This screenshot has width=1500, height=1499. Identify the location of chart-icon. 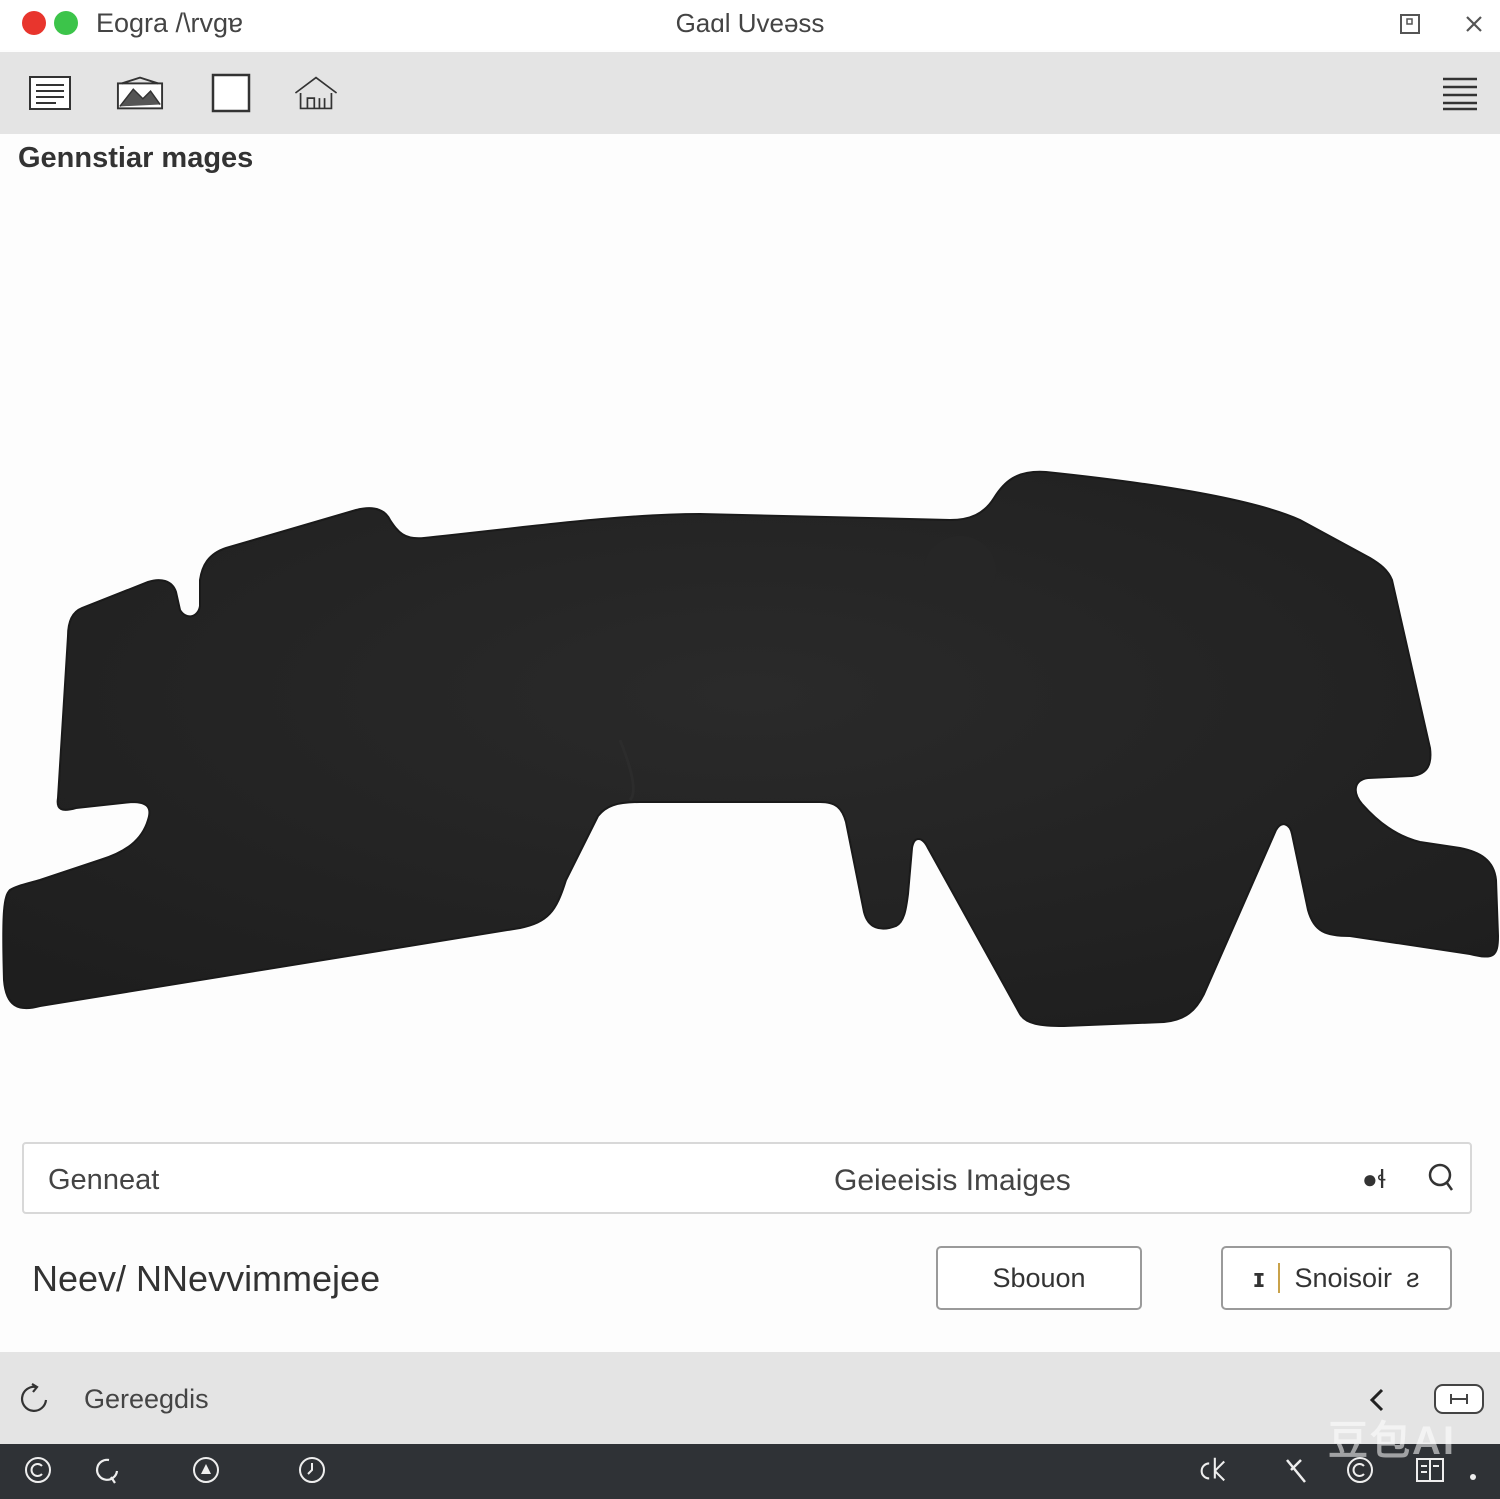
(1212, 1470).